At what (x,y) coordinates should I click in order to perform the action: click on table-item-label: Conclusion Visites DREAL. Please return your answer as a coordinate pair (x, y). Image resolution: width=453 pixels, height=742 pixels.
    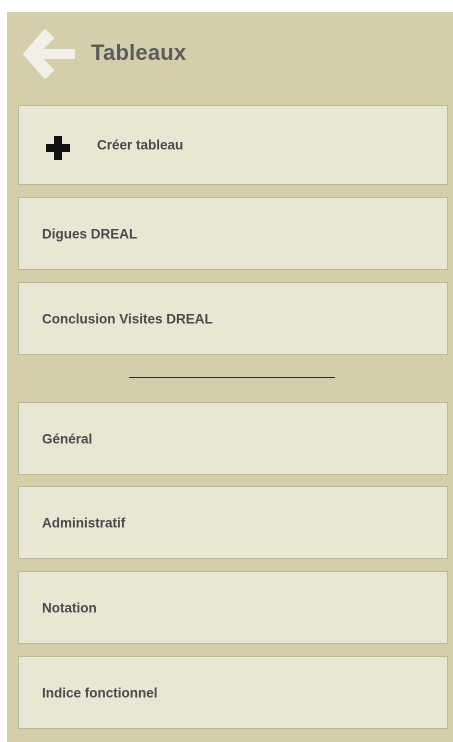
    Looking at the image, I should click on (127, 318).